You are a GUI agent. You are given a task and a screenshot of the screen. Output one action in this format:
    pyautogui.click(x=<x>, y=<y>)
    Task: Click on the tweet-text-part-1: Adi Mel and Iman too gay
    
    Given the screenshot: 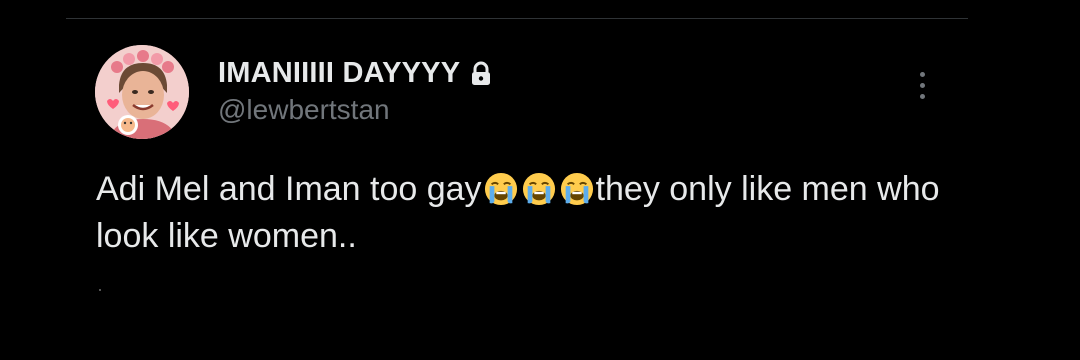 What is the action you would take?
    pyautogui.click(x=289, y=189)
    